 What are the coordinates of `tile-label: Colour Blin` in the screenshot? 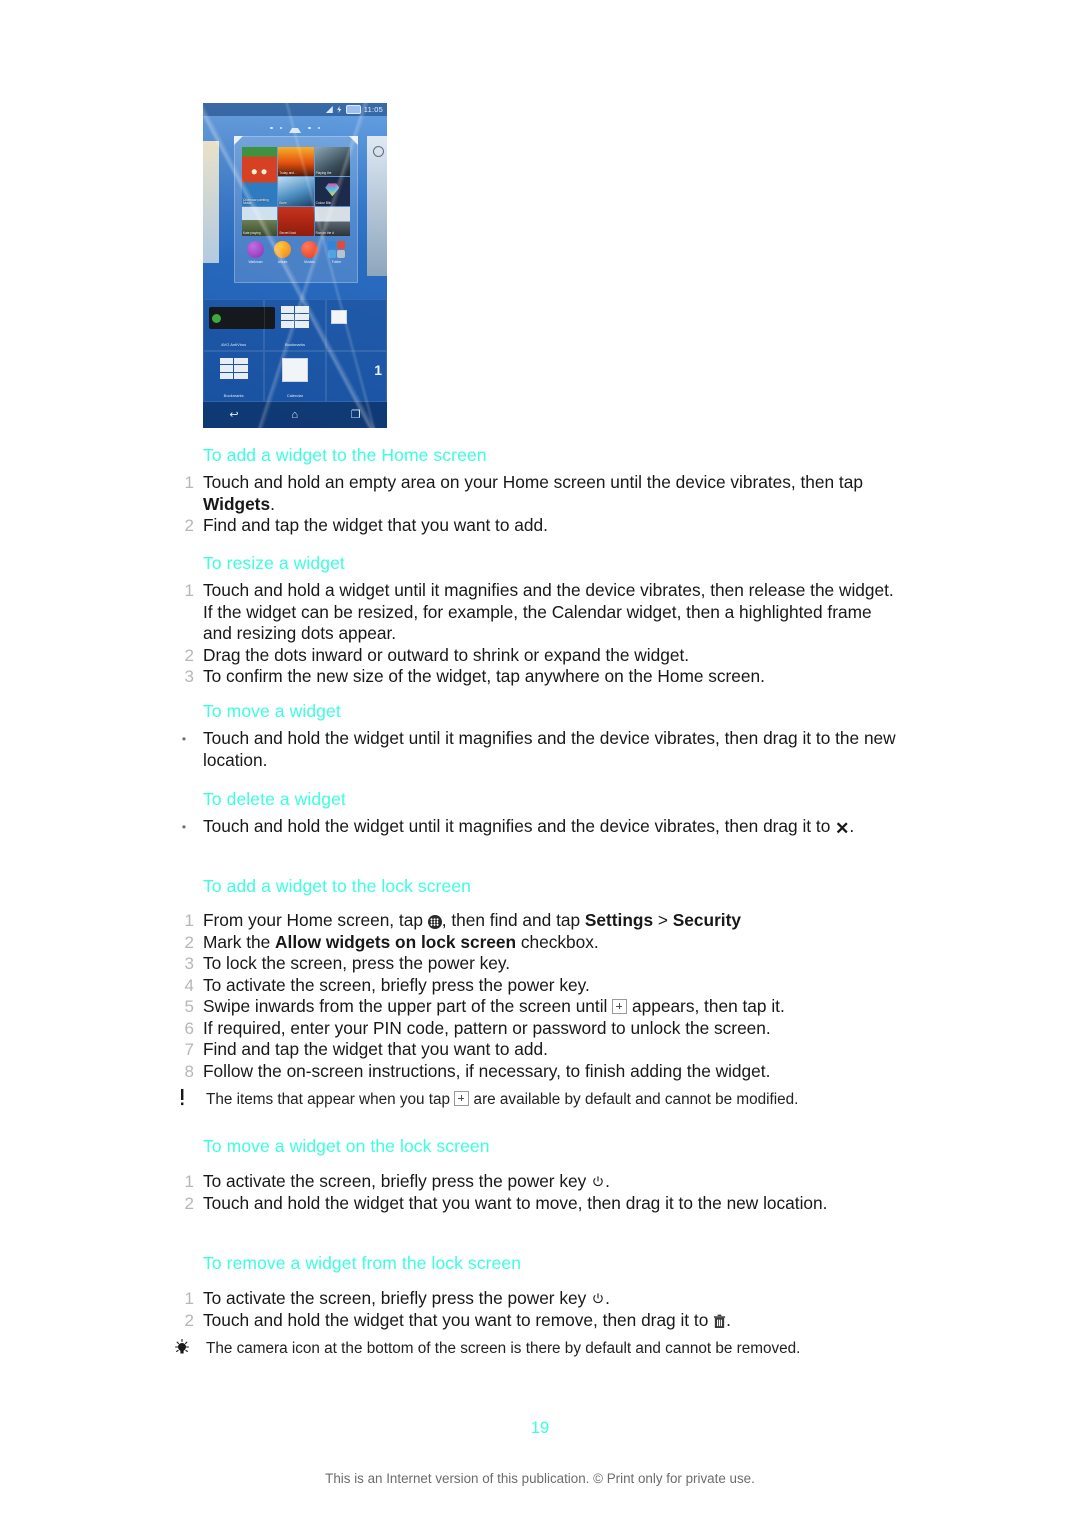 It's located at (323, 203).